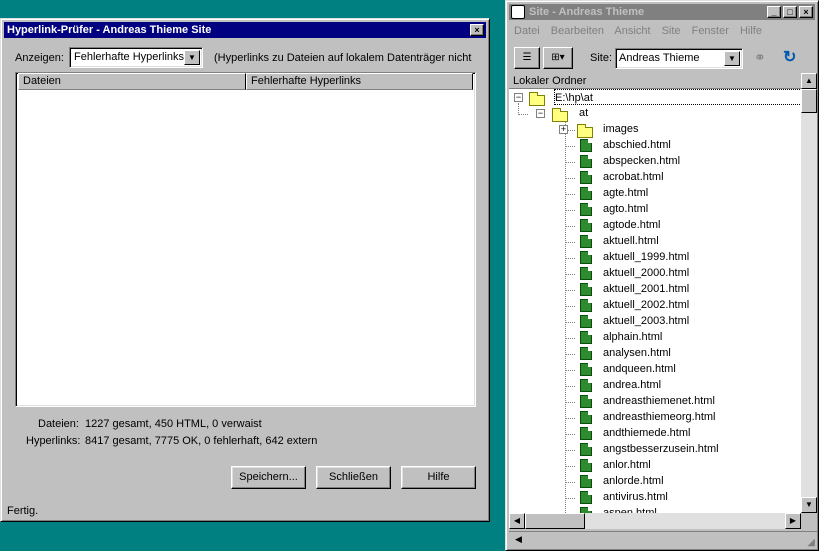 Image resolution: width=819 pixels, height=551 pixels. I want to click on tree-file-label: alphain.html, so click(633, 337).